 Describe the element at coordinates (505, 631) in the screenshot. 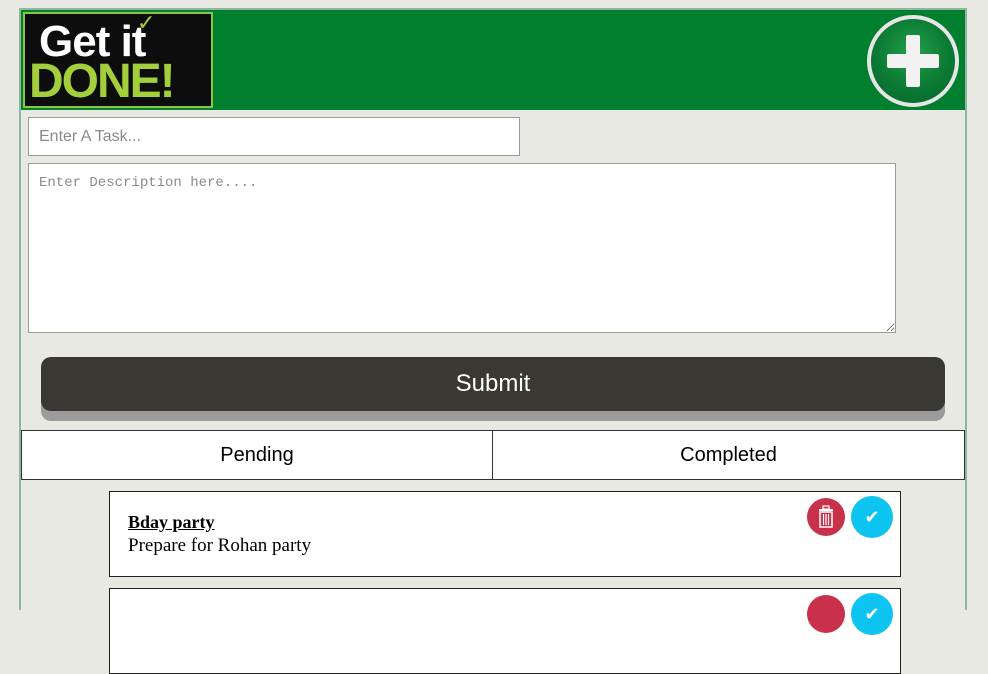

I see `task-card: ✔` at that location.